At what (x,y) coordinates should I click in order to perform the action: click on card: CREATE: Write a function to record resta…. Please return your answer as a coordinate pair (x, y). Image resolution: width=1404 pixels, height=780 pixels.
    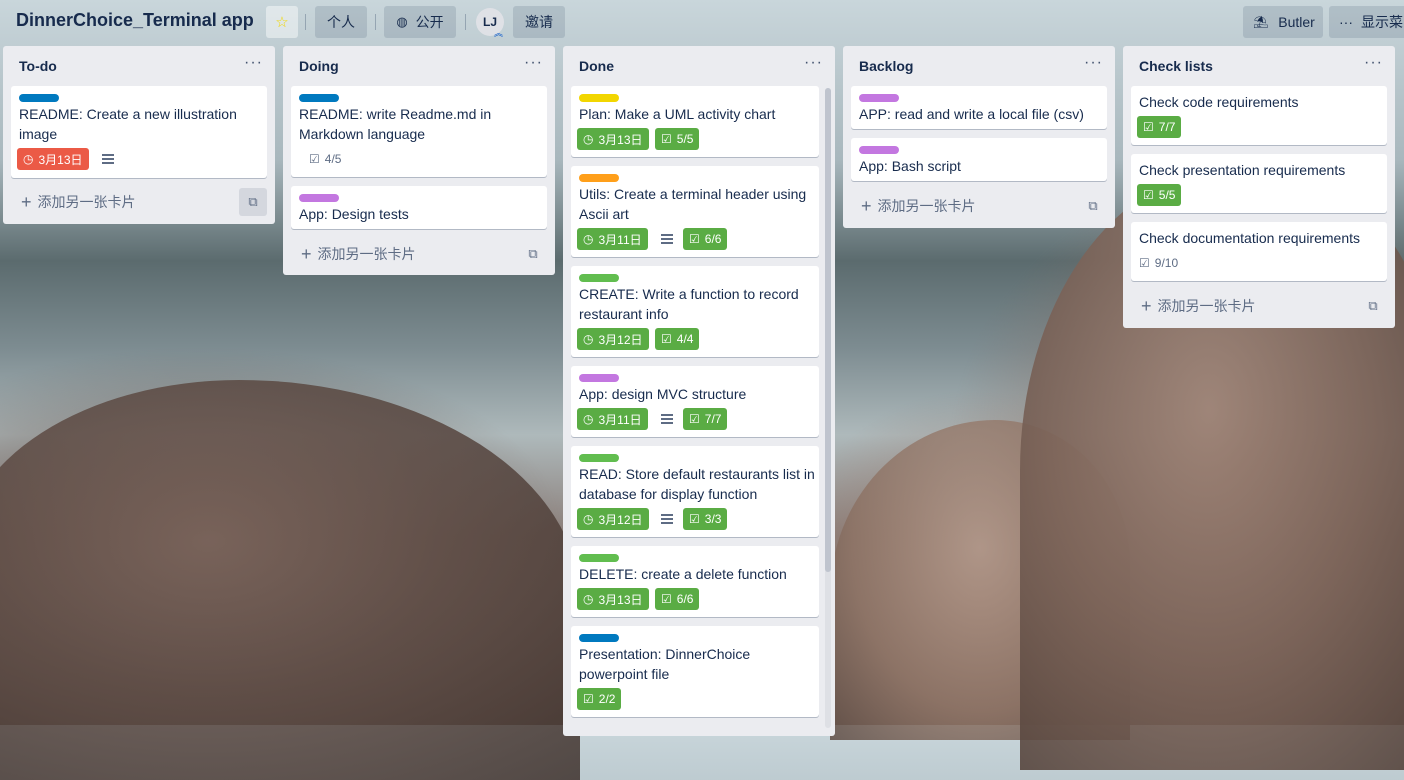
    Looking at the image, I should click on (695, 311).